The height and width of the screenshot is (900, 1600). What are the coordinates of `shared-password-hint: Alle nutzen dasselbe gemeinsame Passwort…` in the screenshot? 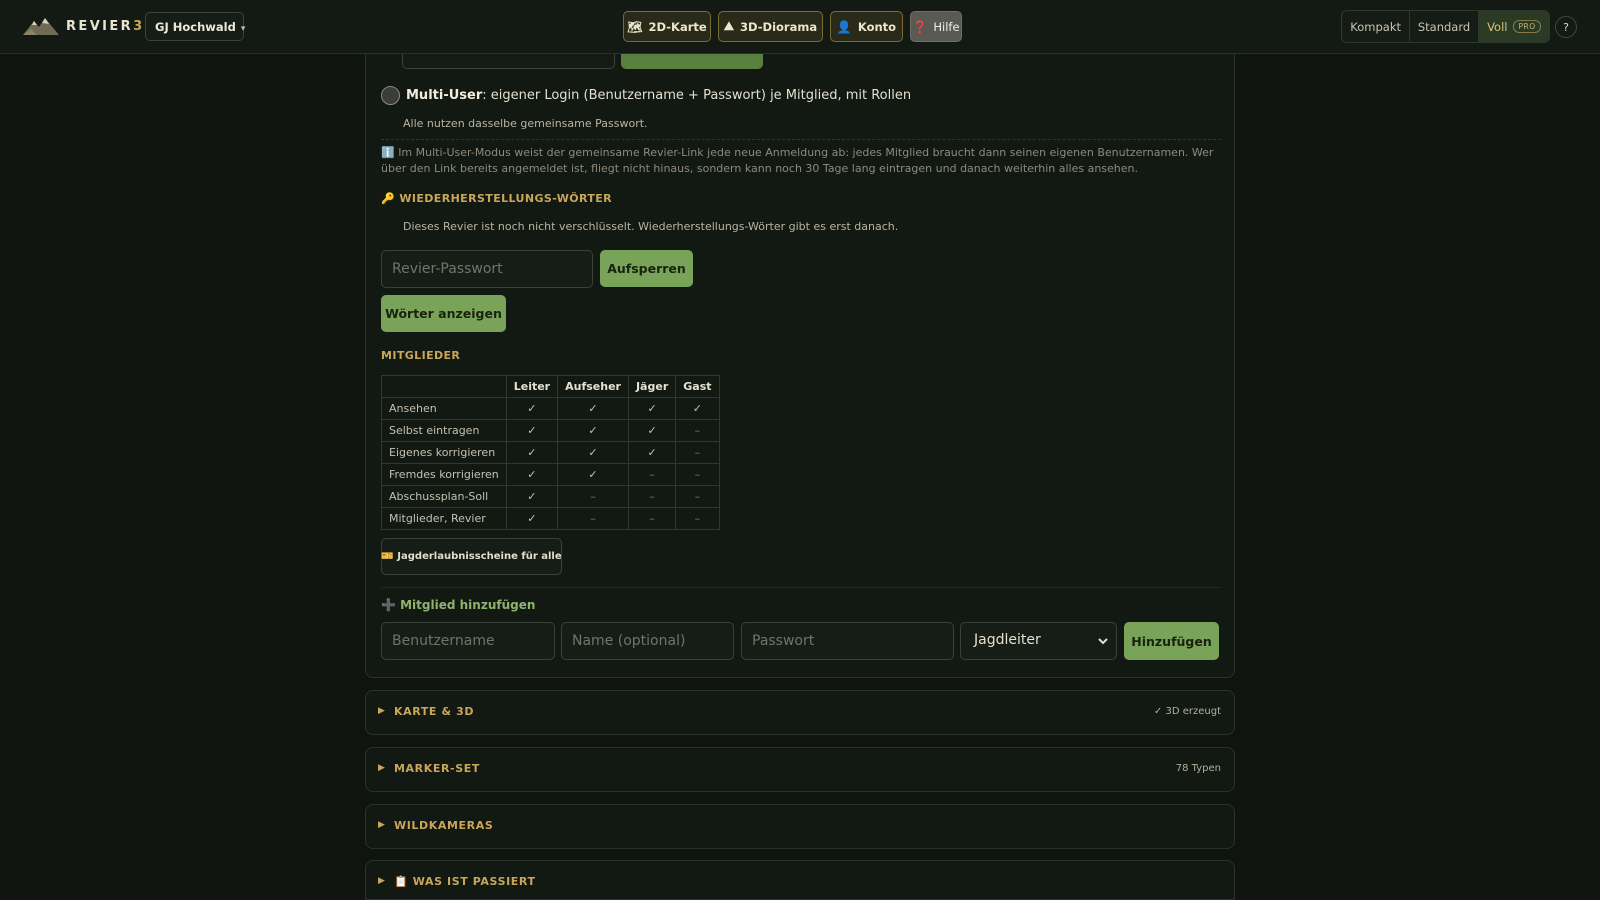 It's located at (525, 123).